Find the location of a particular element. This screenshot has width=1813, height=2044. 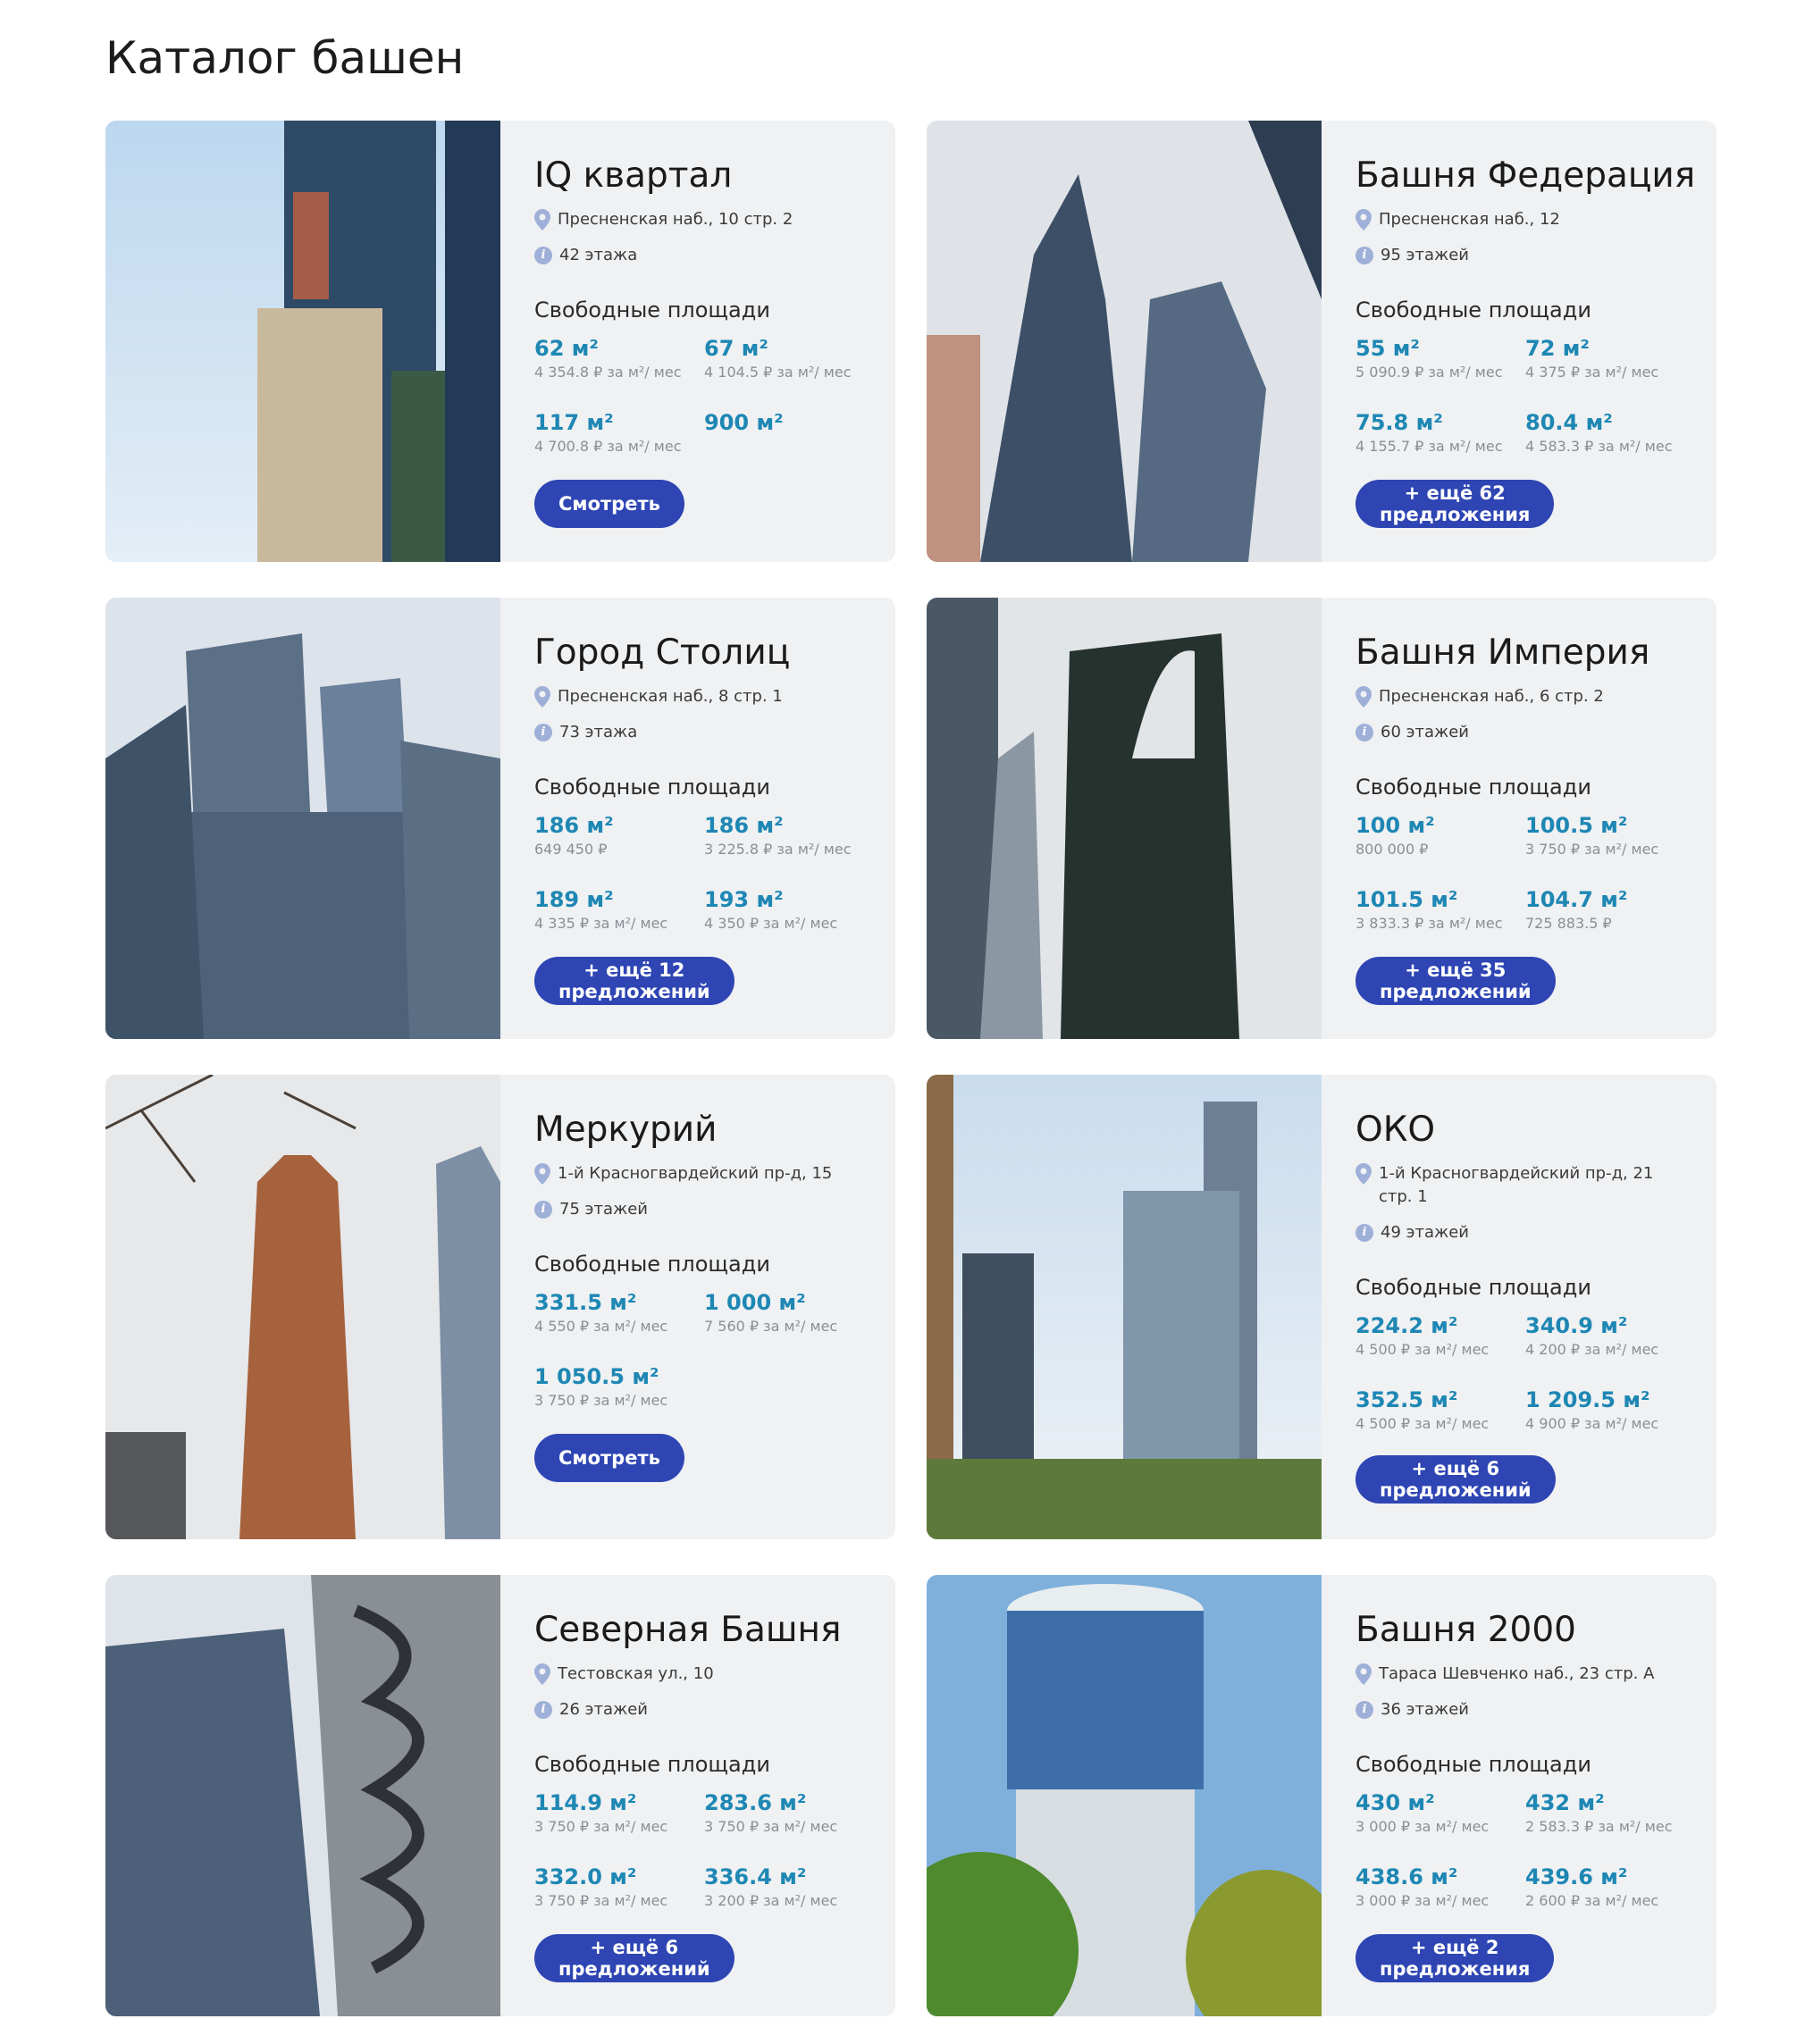

offer-item: 430 м² 3 000 ₽ за м²/ мес is located at coordinates (1440, 1814).